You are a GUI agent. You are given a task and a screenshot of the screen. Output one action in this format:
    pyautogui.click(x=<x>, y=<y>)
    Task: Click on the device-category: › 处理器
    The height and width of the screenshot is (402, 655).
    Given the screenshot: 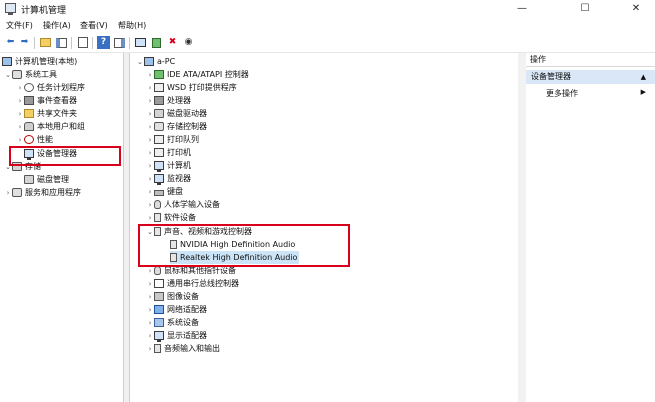 What is the action you would take?
    pyautogui.click(x=168, y=100)
    